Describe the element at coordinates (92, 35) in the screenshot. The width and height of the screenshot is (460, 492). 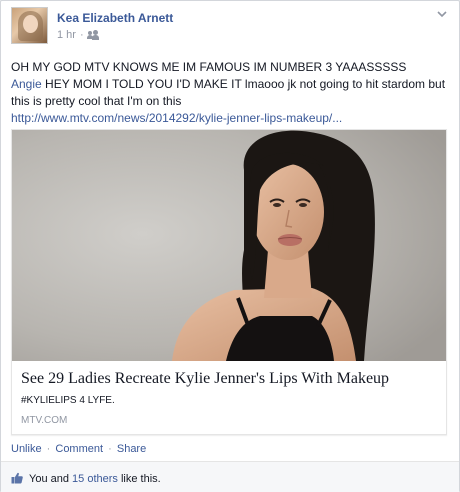
I see `friends-privacy-icon` at that location.